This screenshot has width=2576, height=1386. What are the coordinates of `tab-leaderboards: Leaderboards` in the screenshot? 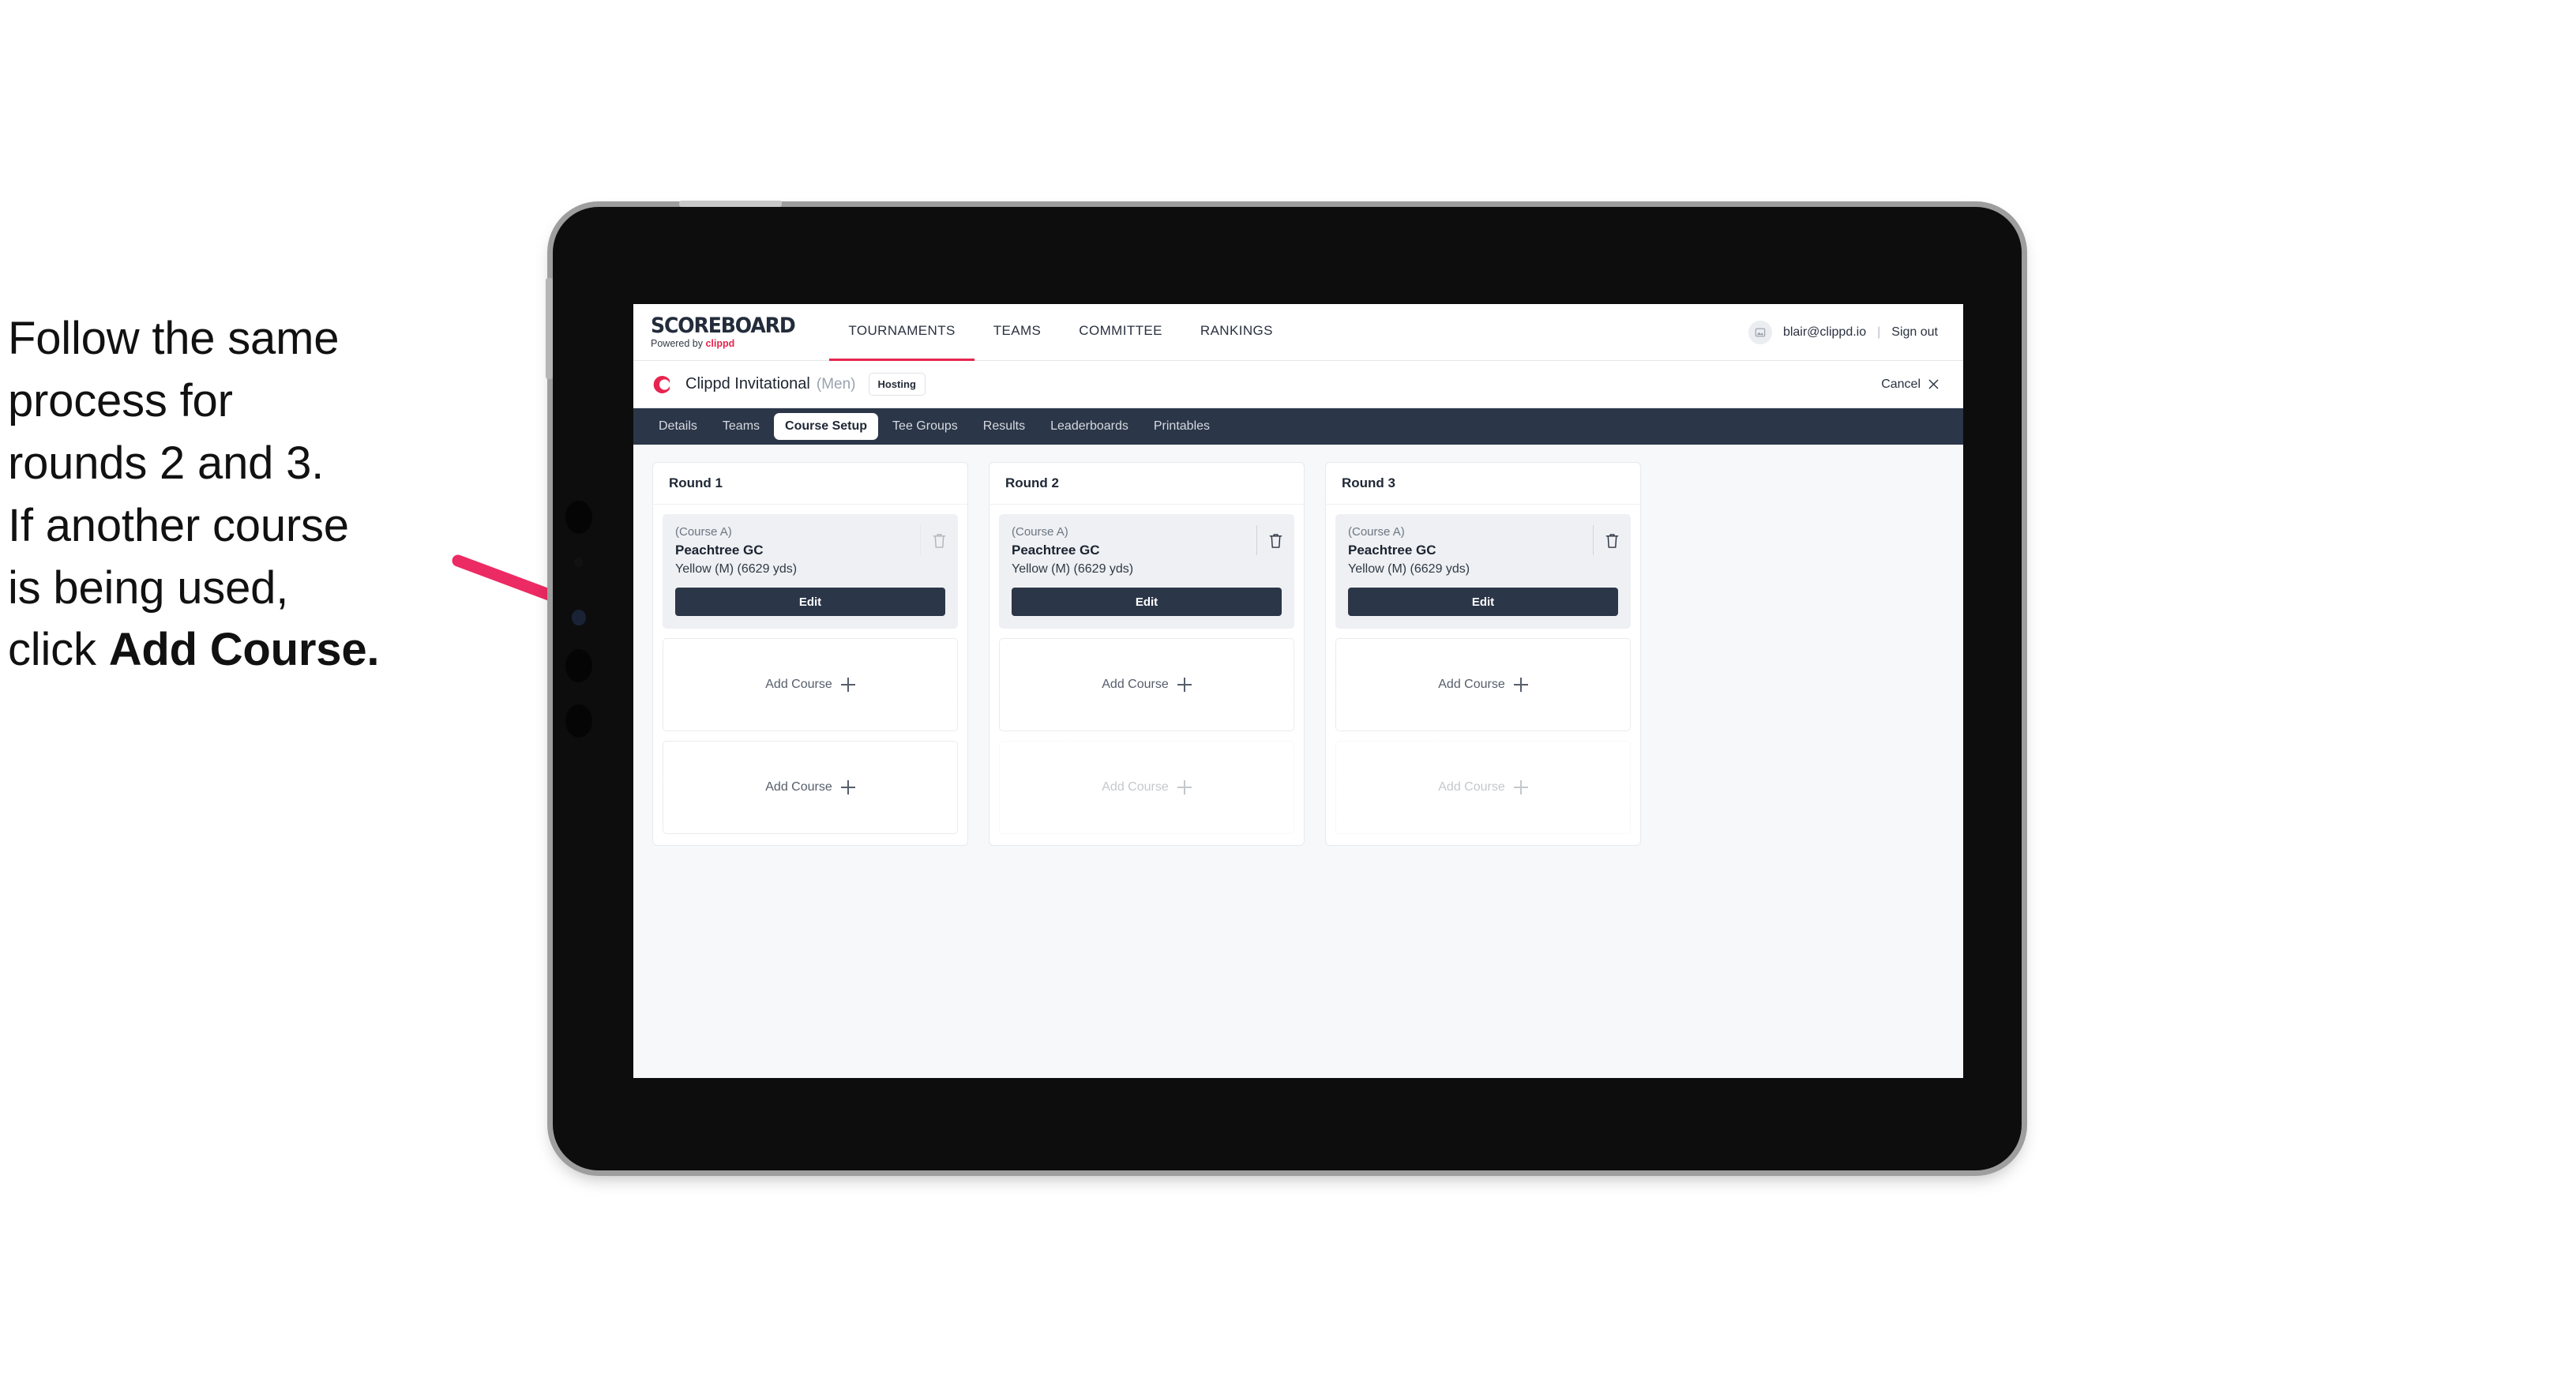 It's located at (1089, 426).